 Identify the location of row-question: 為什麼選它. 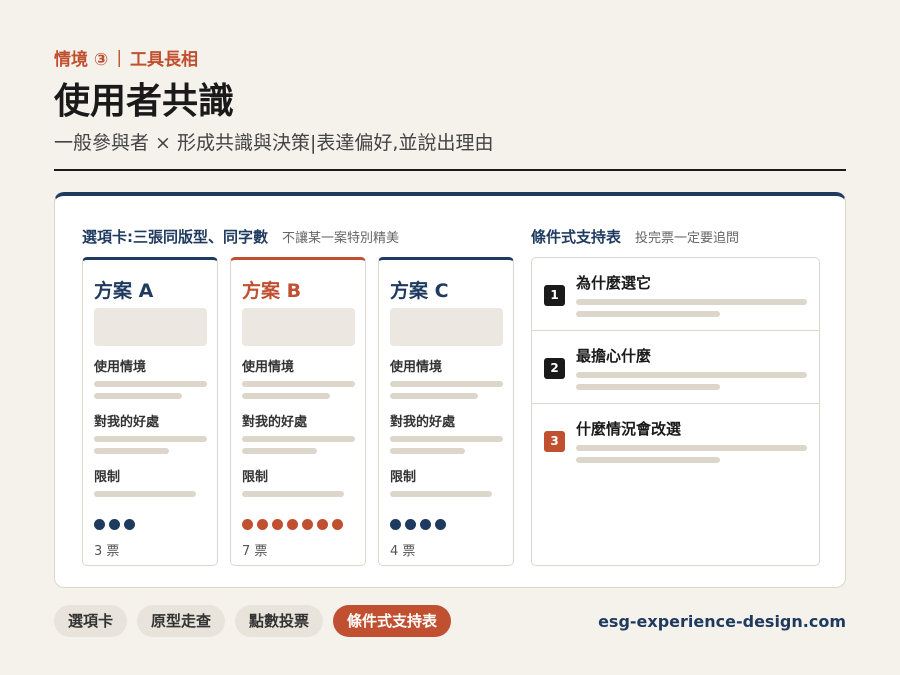
(614, 283).